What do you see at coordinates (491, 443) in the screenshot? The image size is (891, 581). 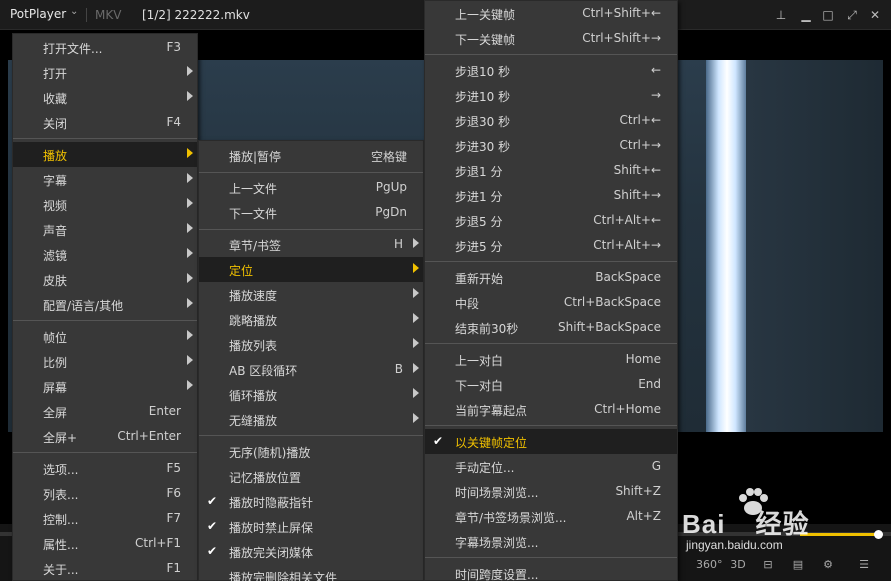 I see `menu-item-label: 以关键帧定位` at bounding box center [491, 443].